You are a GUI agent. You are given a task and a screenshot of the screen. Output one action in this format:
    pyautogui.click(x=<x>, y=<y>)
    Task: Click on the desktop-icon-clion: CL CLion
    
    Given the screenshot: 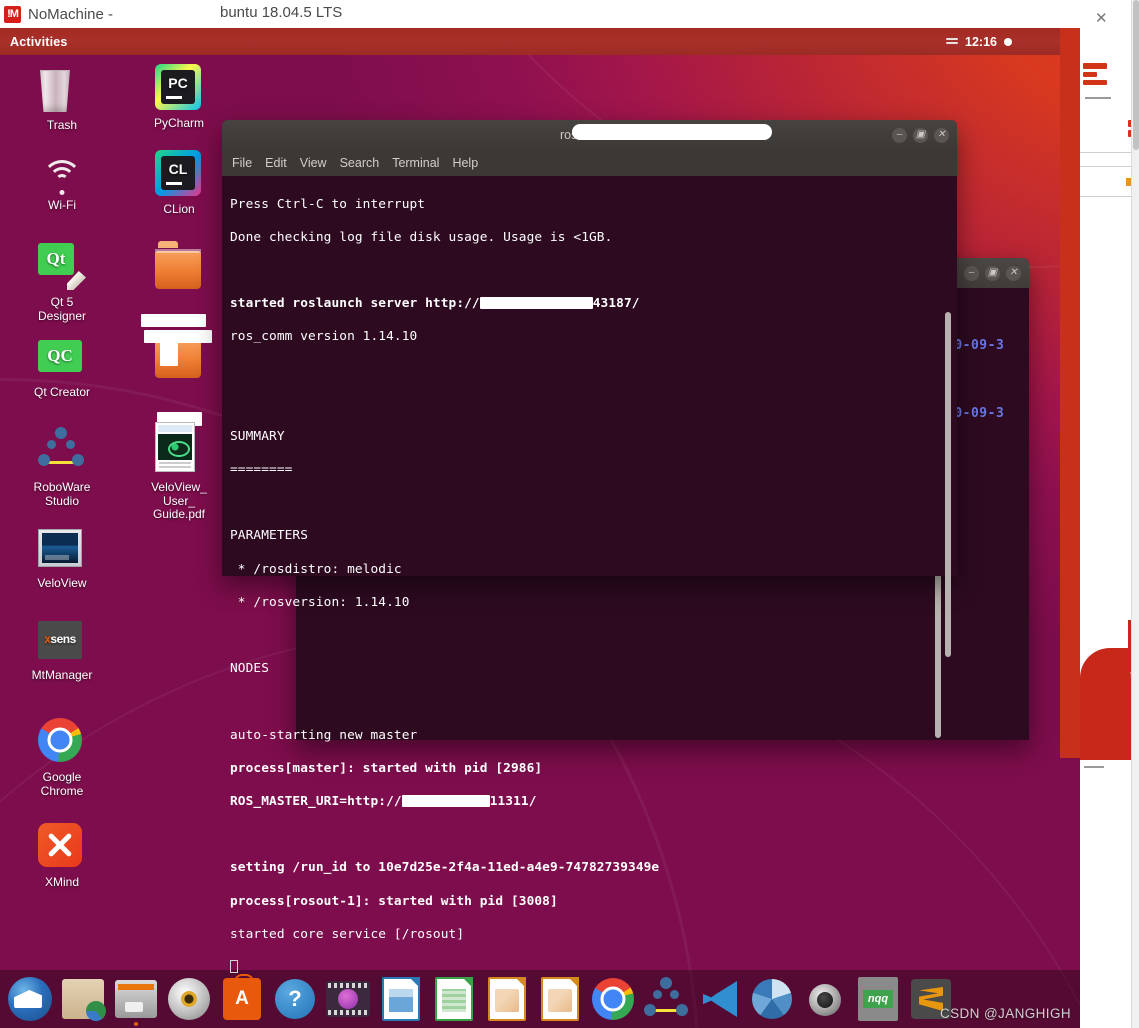 What is the action you would take?
    pyautogui.click(x=179, y=183)
    